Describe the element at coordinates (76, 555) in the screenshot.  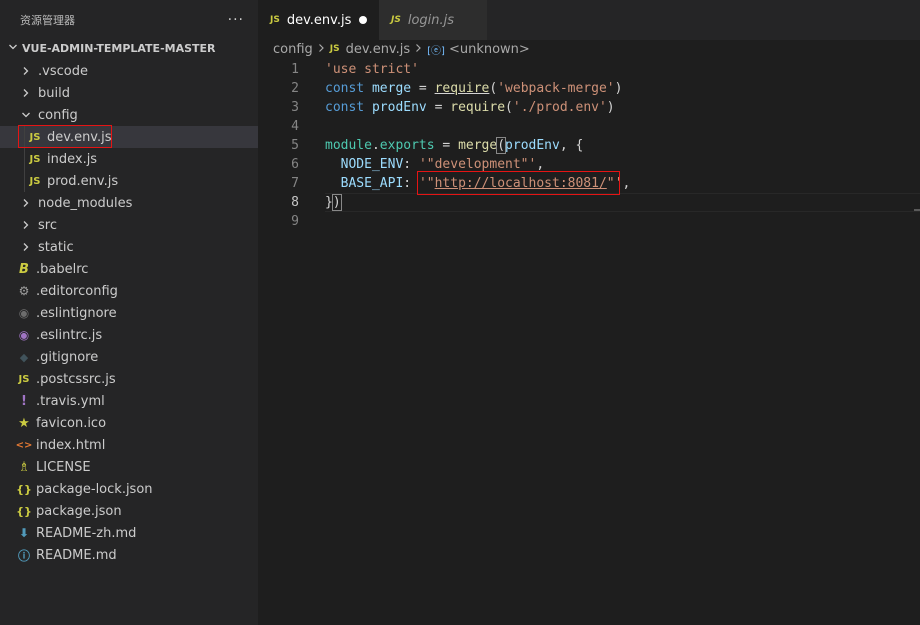
I see `tree-file-label: README.md` at that location.